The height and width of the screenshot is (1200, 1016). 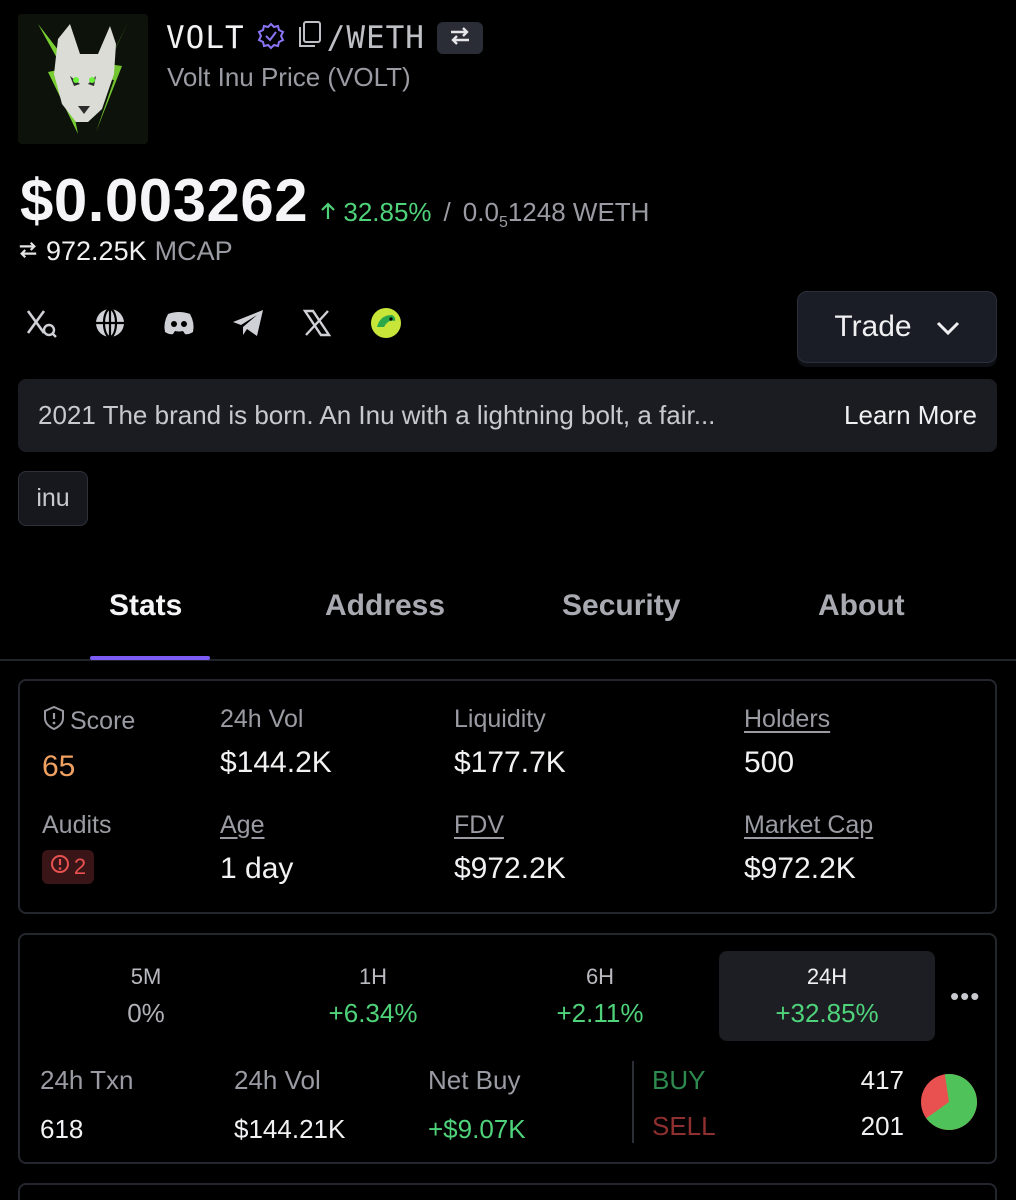 I want to click on more-options-icon: •••, so click(x=965, y=996).